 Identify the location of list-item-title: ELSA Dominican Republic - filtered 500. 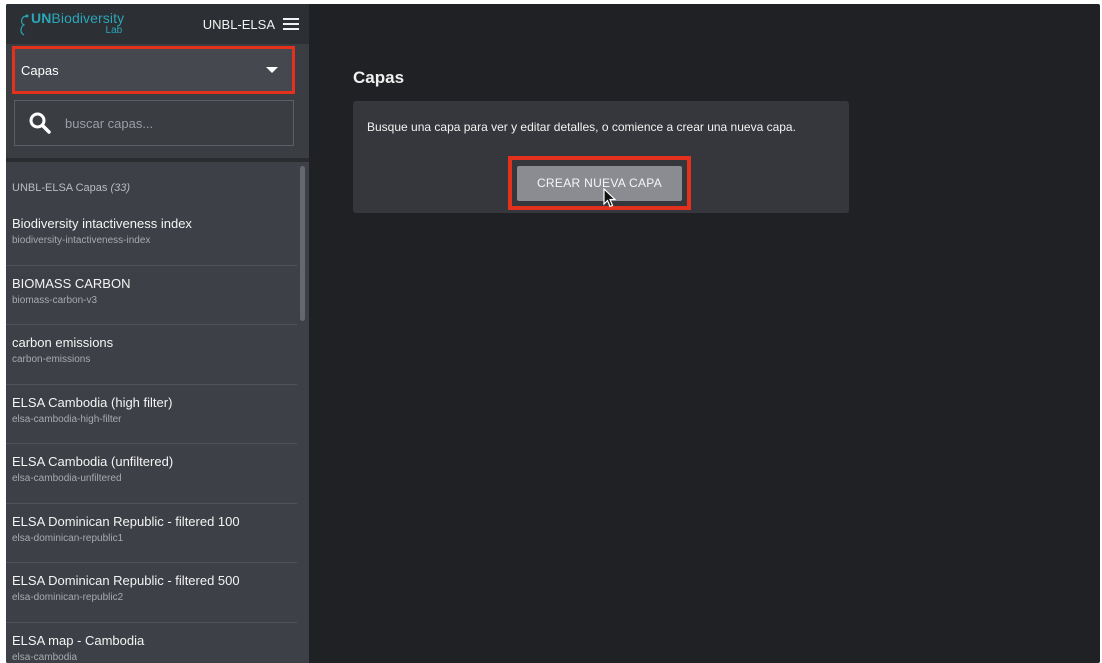
(126, 580).